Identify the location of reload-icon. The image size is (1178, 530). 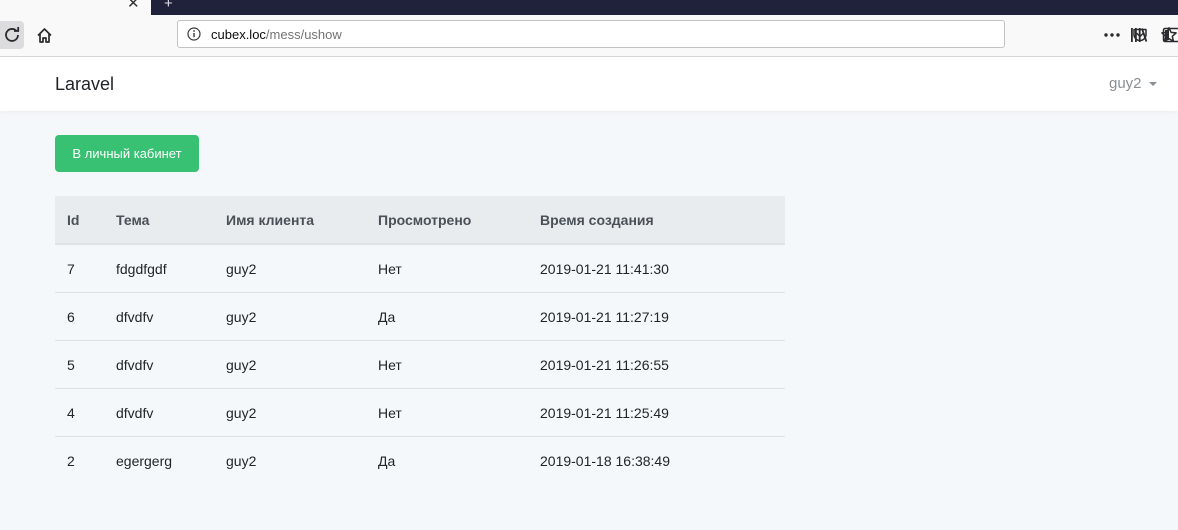
(12, 34).